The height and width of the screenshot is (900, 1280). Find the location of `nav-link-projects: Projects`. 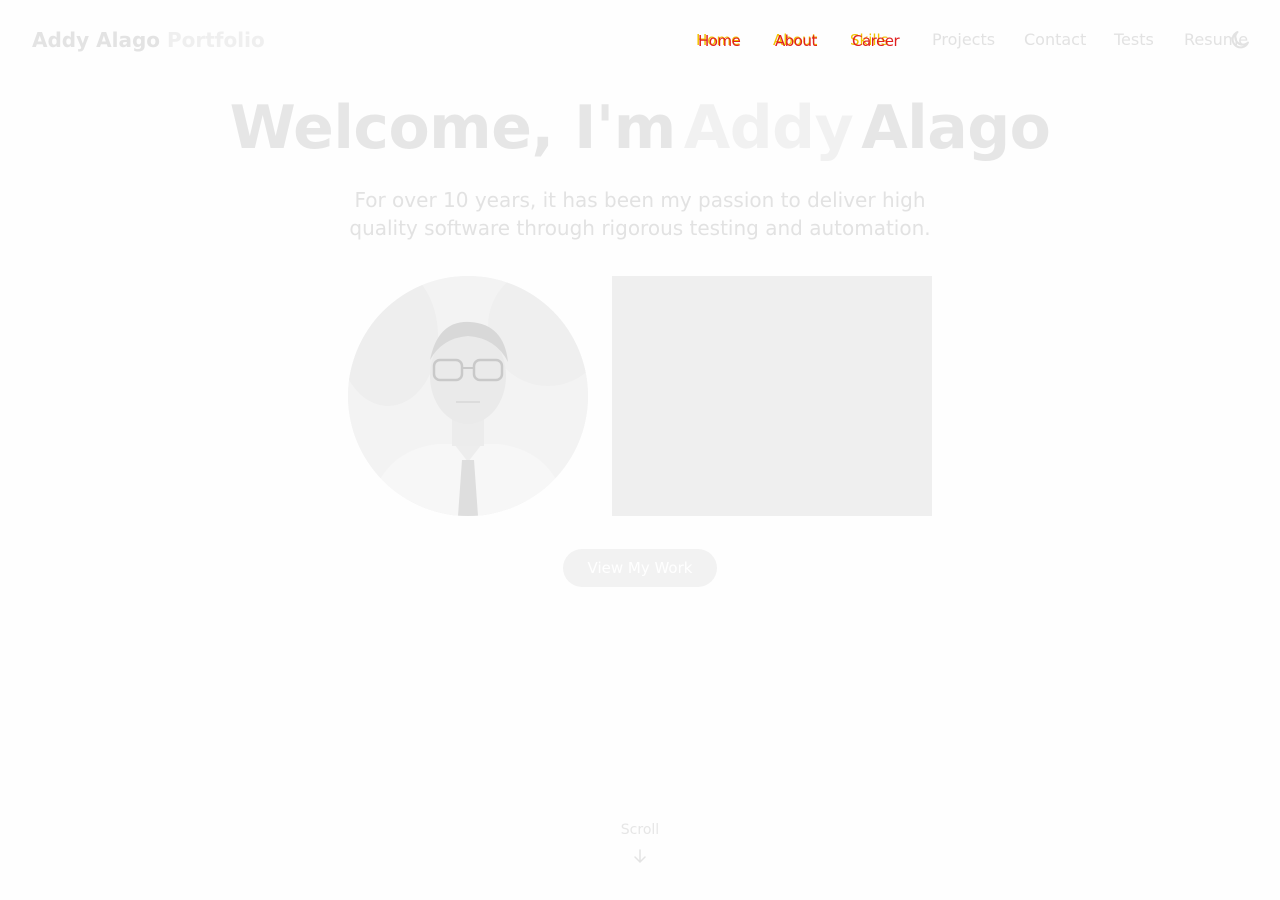

nav-link-projects: Projects is located at coordinates (963, 40).